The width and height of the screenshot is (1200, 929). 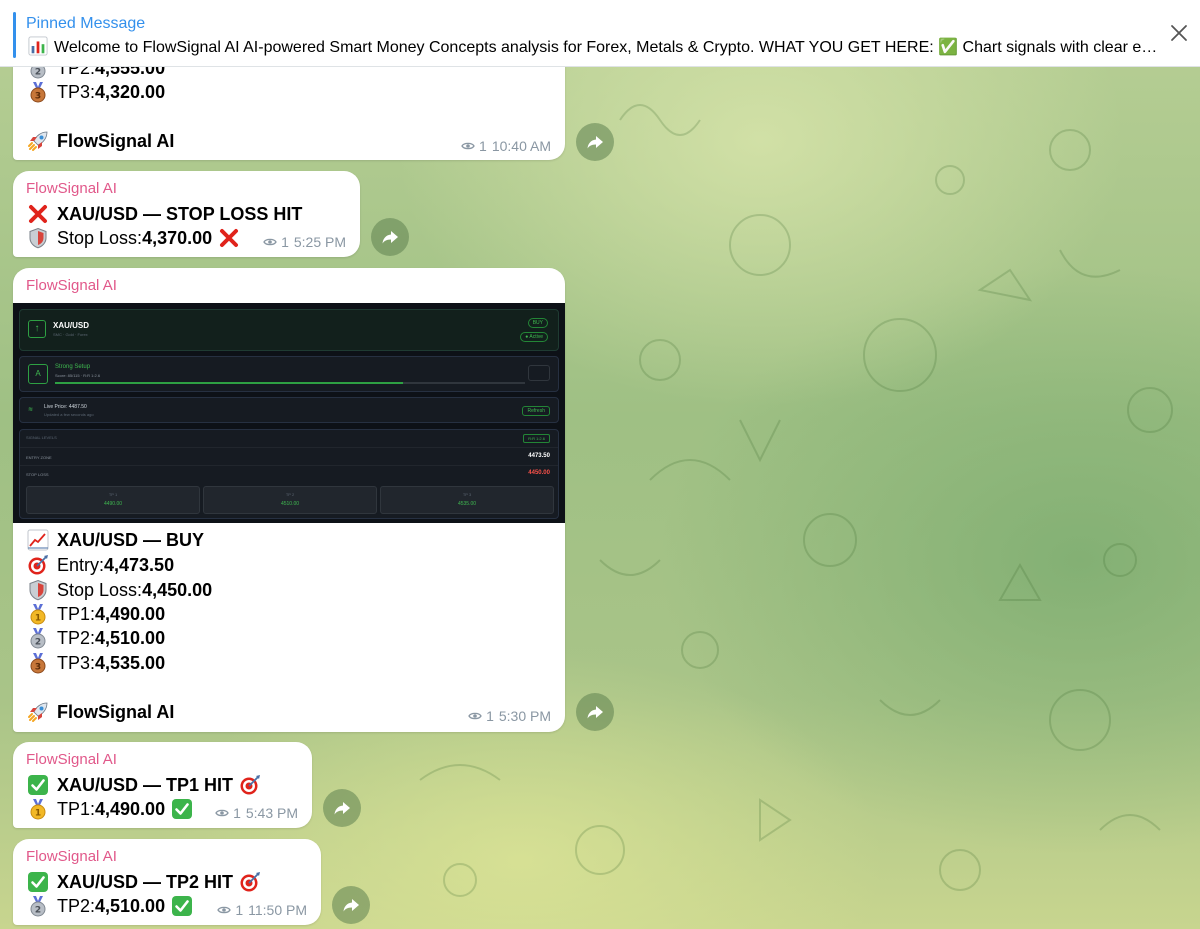 I want to click on headline-line: XAU/USD — TP2 HIT, so click(x=144, y=882).